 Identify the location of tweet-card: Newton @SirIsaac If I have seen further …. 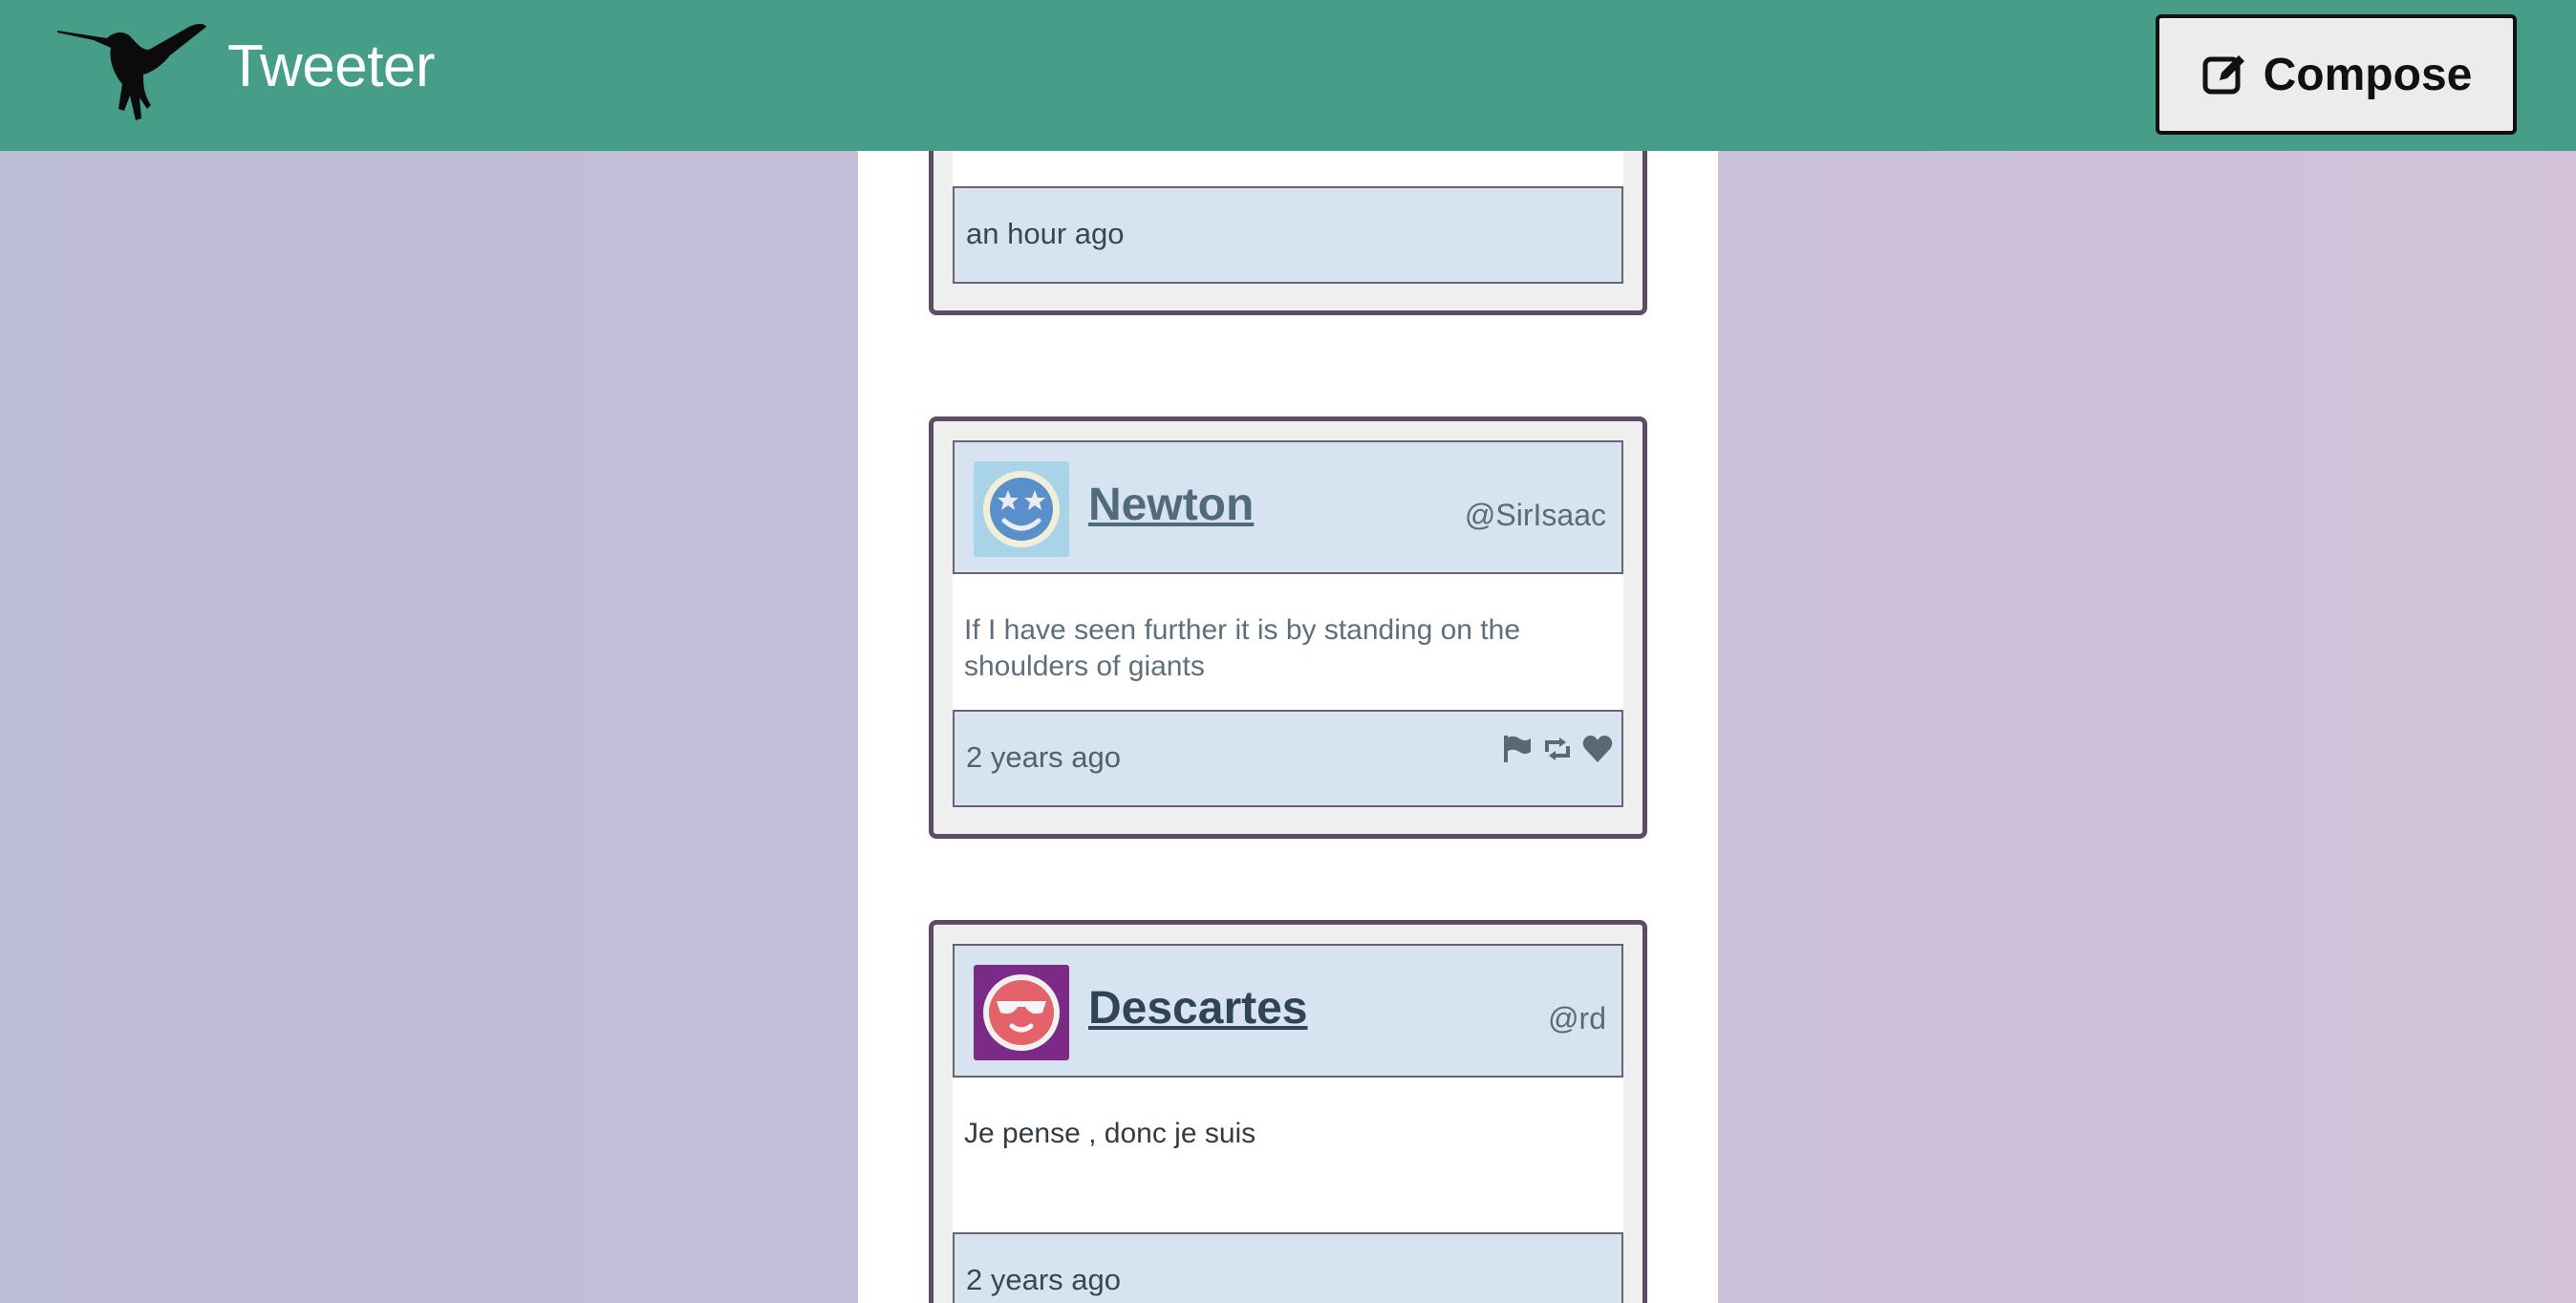
(1288, 628).